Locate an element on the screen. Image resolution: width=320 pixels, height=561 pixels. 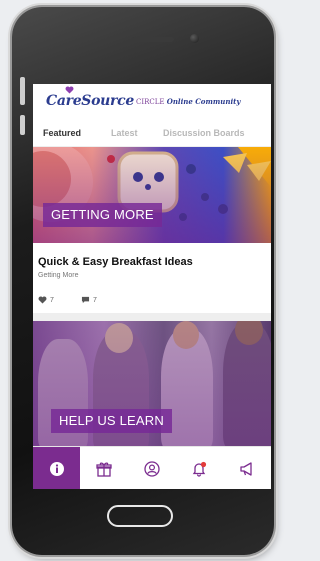
front-camera is located at coordinates (194, 38).